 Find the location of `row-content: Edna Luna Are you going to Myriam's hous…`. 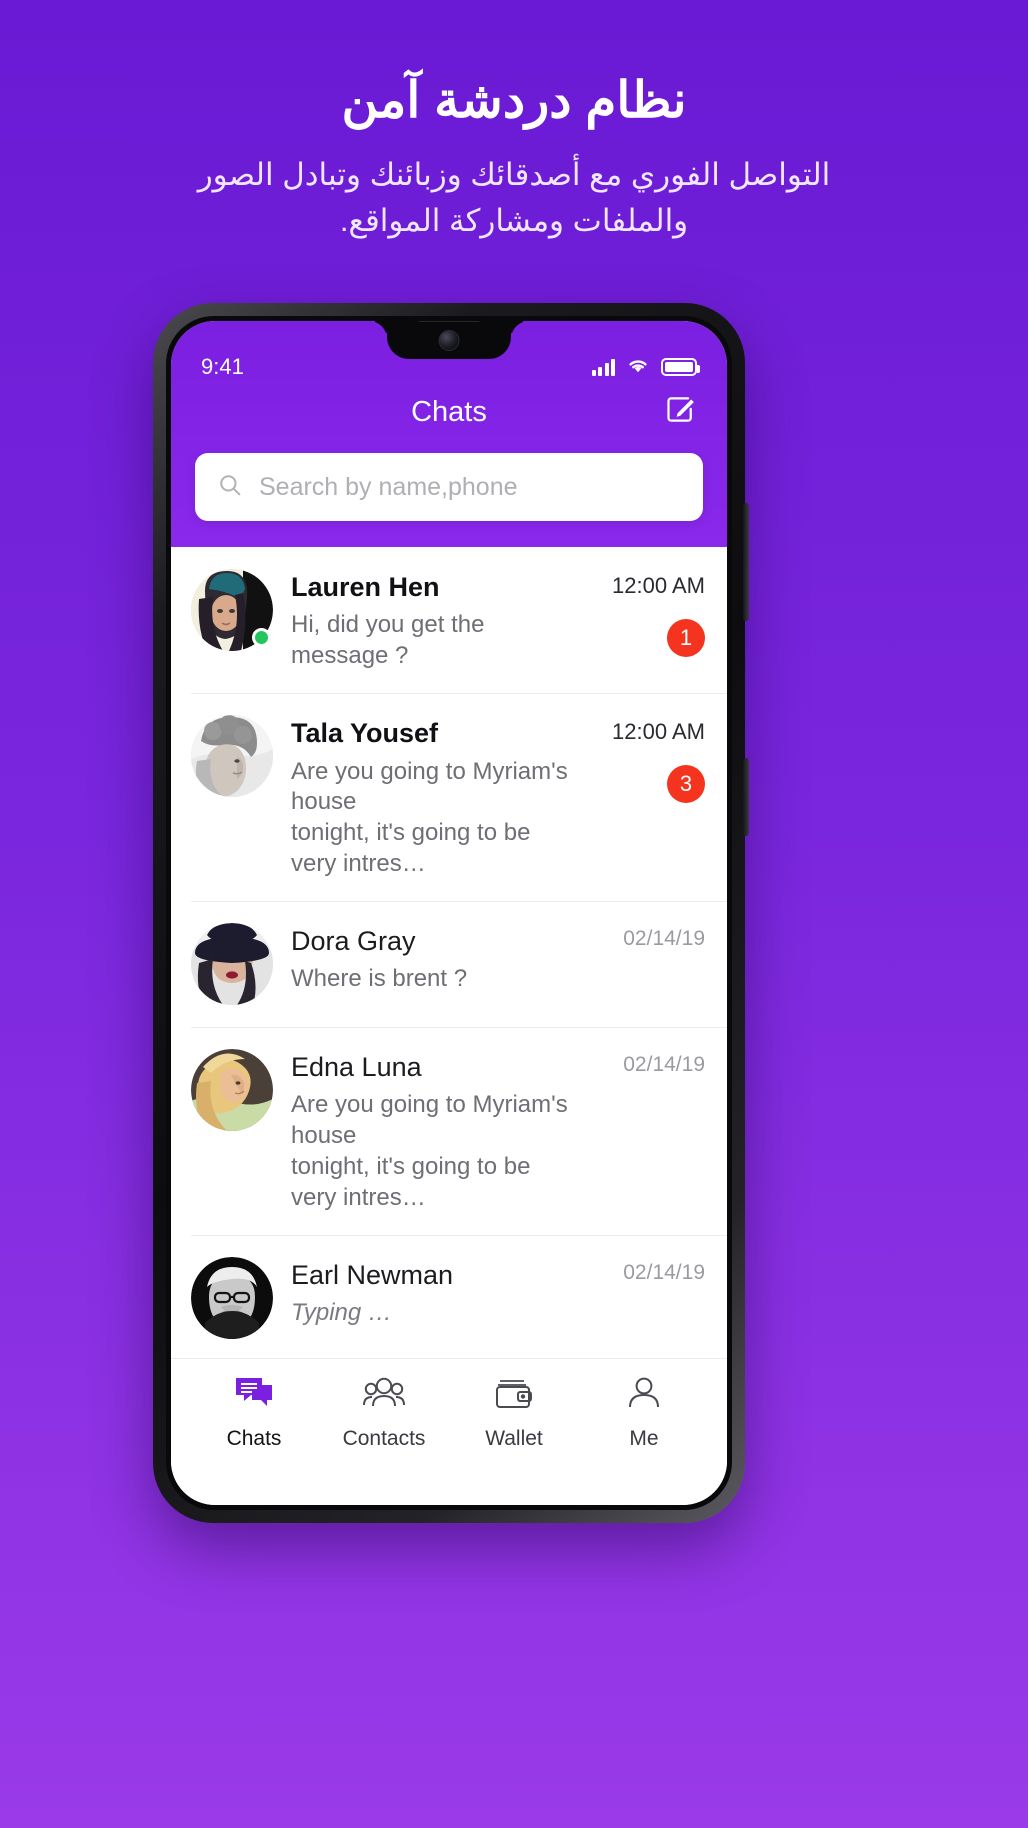

row-content: Edna Luna Are you going to Myriam's hous… is located at coordinates (430, 1131).